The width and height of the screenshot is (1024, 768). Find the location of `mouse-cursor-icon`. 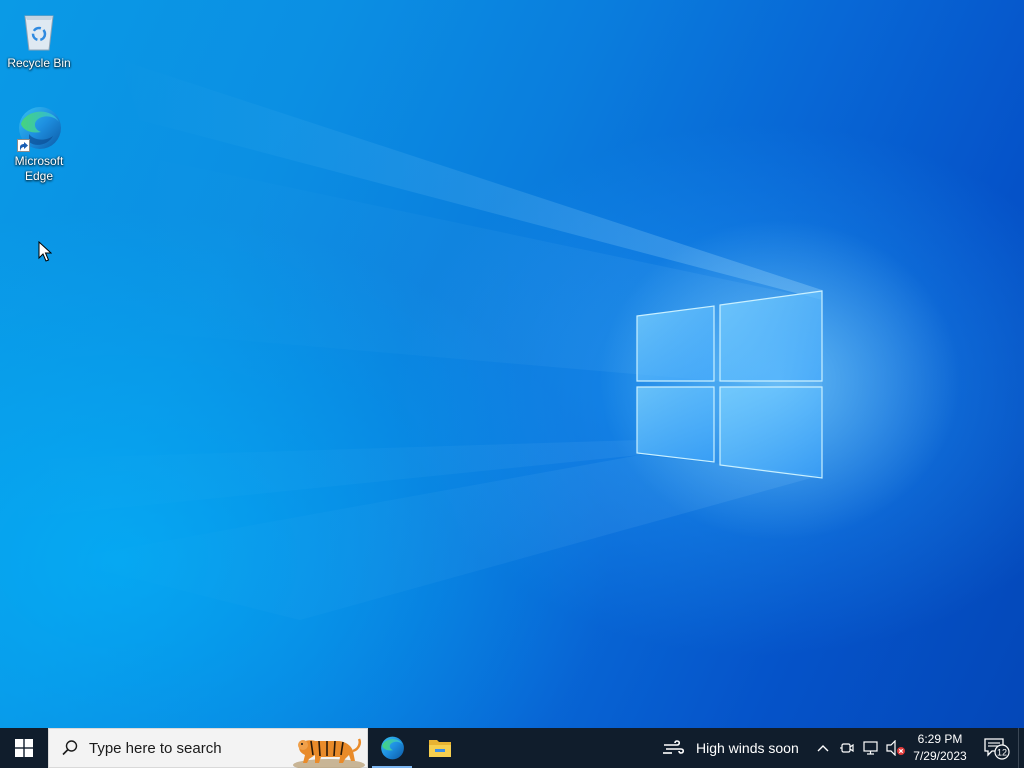

mouse-cursor-icon is located at coordinates (45, 254).